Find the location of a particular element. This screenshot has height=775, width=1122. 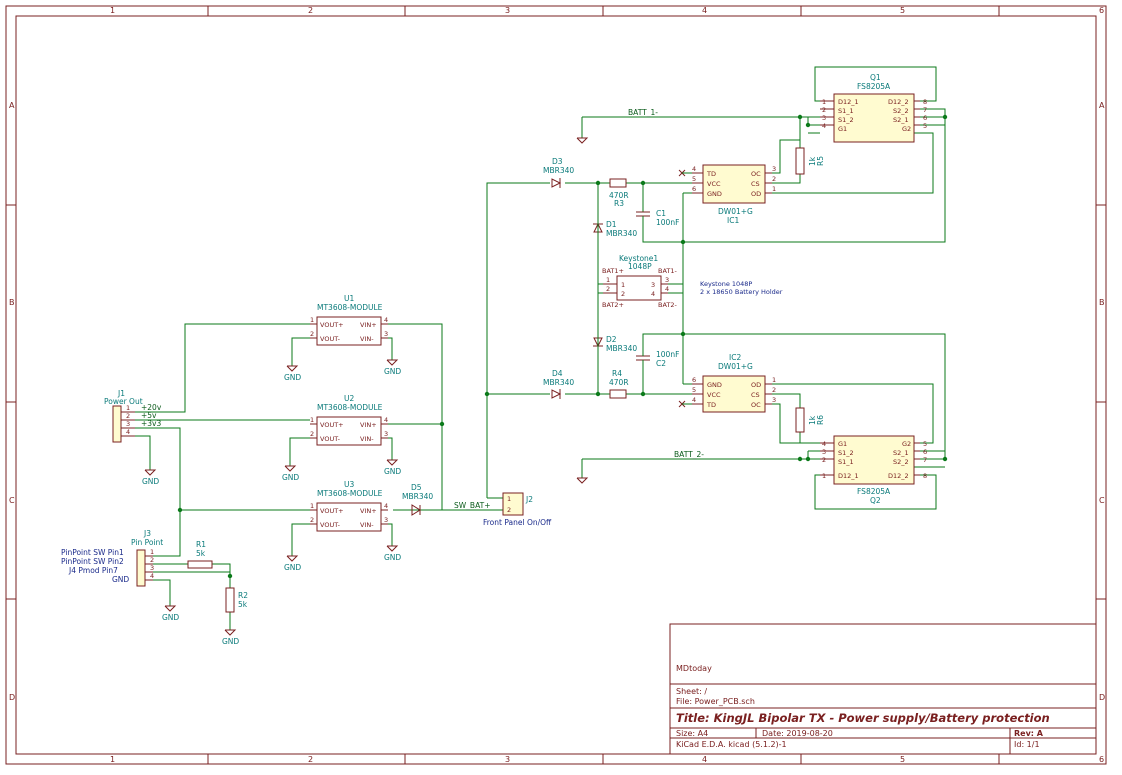

svg-text: TD is located at coordinates (711, 405).